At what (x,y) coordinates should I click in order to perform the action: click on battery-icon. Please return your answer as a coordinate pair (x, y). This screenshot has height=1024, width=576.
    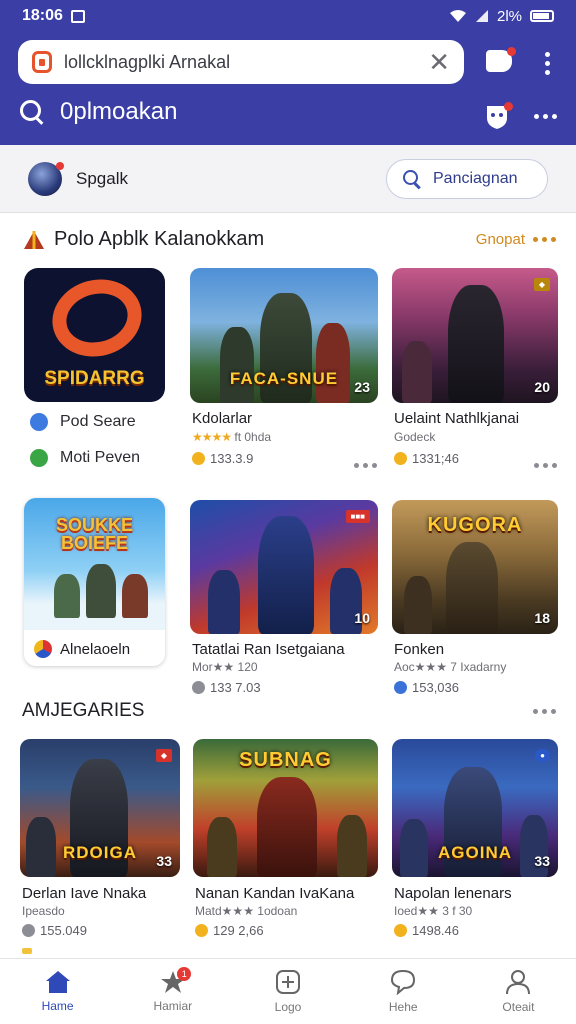
    Looking at the image, I should click on (542, 16).